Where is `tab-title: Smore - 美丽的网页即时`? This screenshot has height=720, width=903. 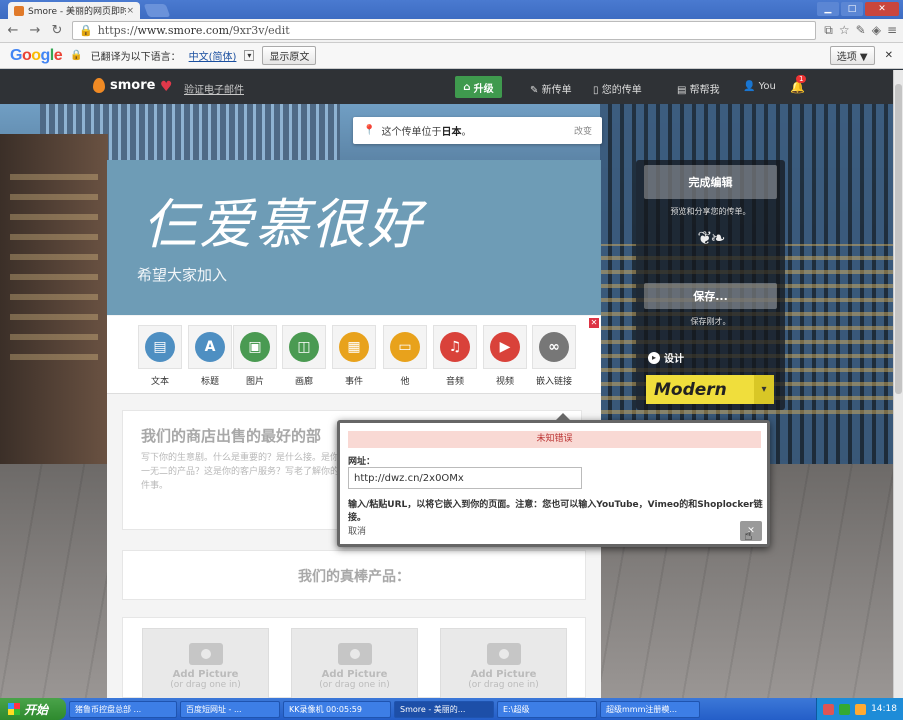
tab-title: Smore - 美丽的网页即时 is located at coordinates (77, 12).